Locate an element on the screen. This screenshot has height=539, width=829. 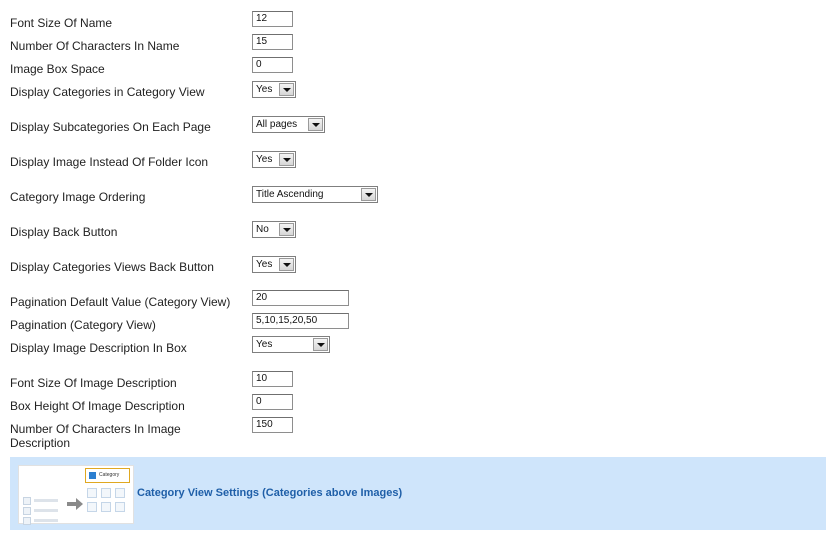
label-pagination-default-value: Pagination Default Value (Category View) is located at coordinates (120, 302).